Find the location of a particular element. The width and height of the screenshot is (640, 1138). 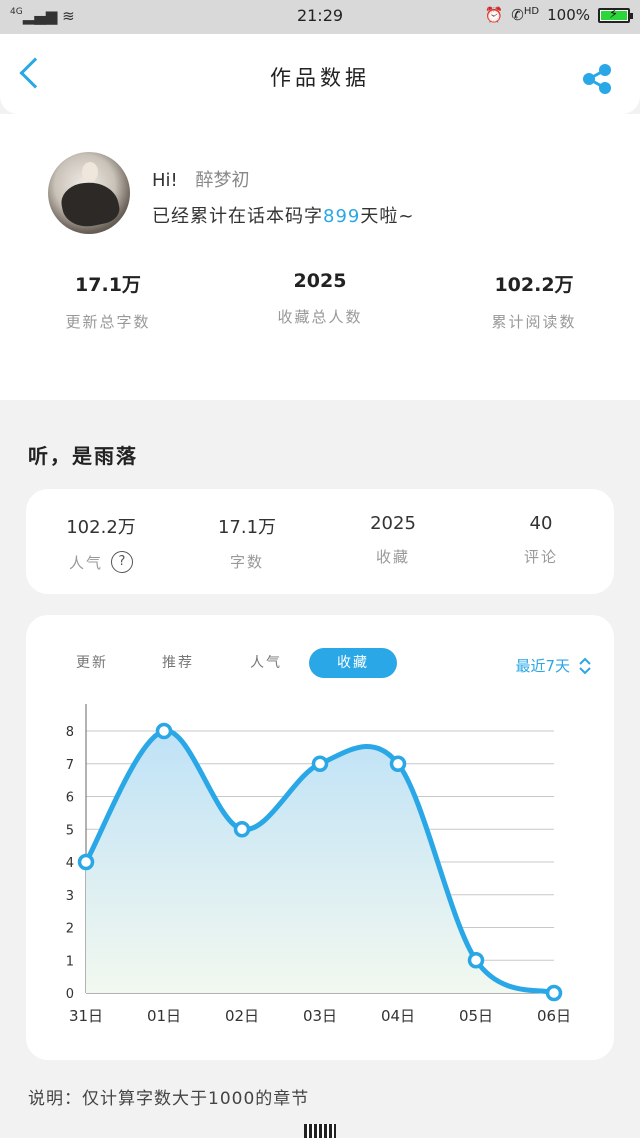

stat-value: 2025 is located at coordinates (320, 281).